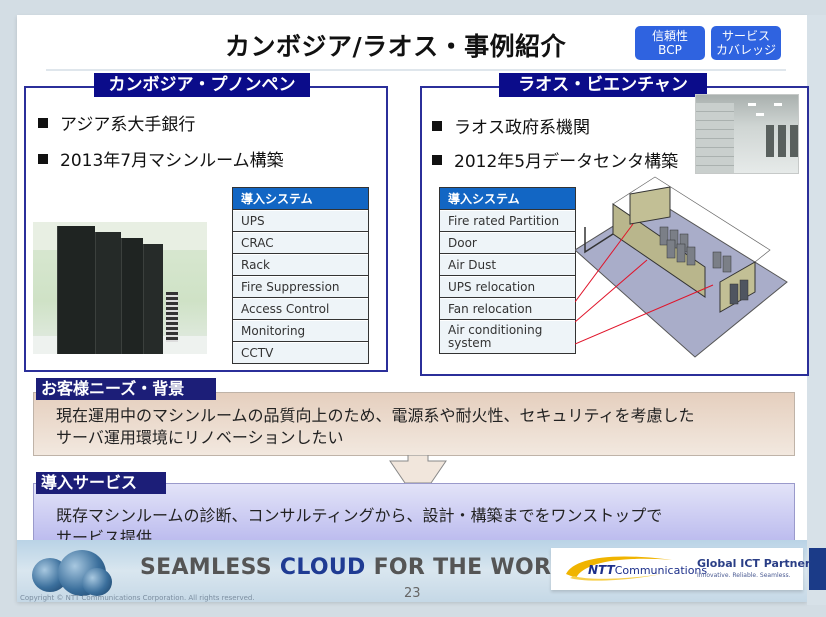 This screenshot has height=617, width=826. What do you see at coordinates (522, 128) in the screenshot?
I see `bullet-text: ラオス政府系機関` at bounding box center [522, 128].